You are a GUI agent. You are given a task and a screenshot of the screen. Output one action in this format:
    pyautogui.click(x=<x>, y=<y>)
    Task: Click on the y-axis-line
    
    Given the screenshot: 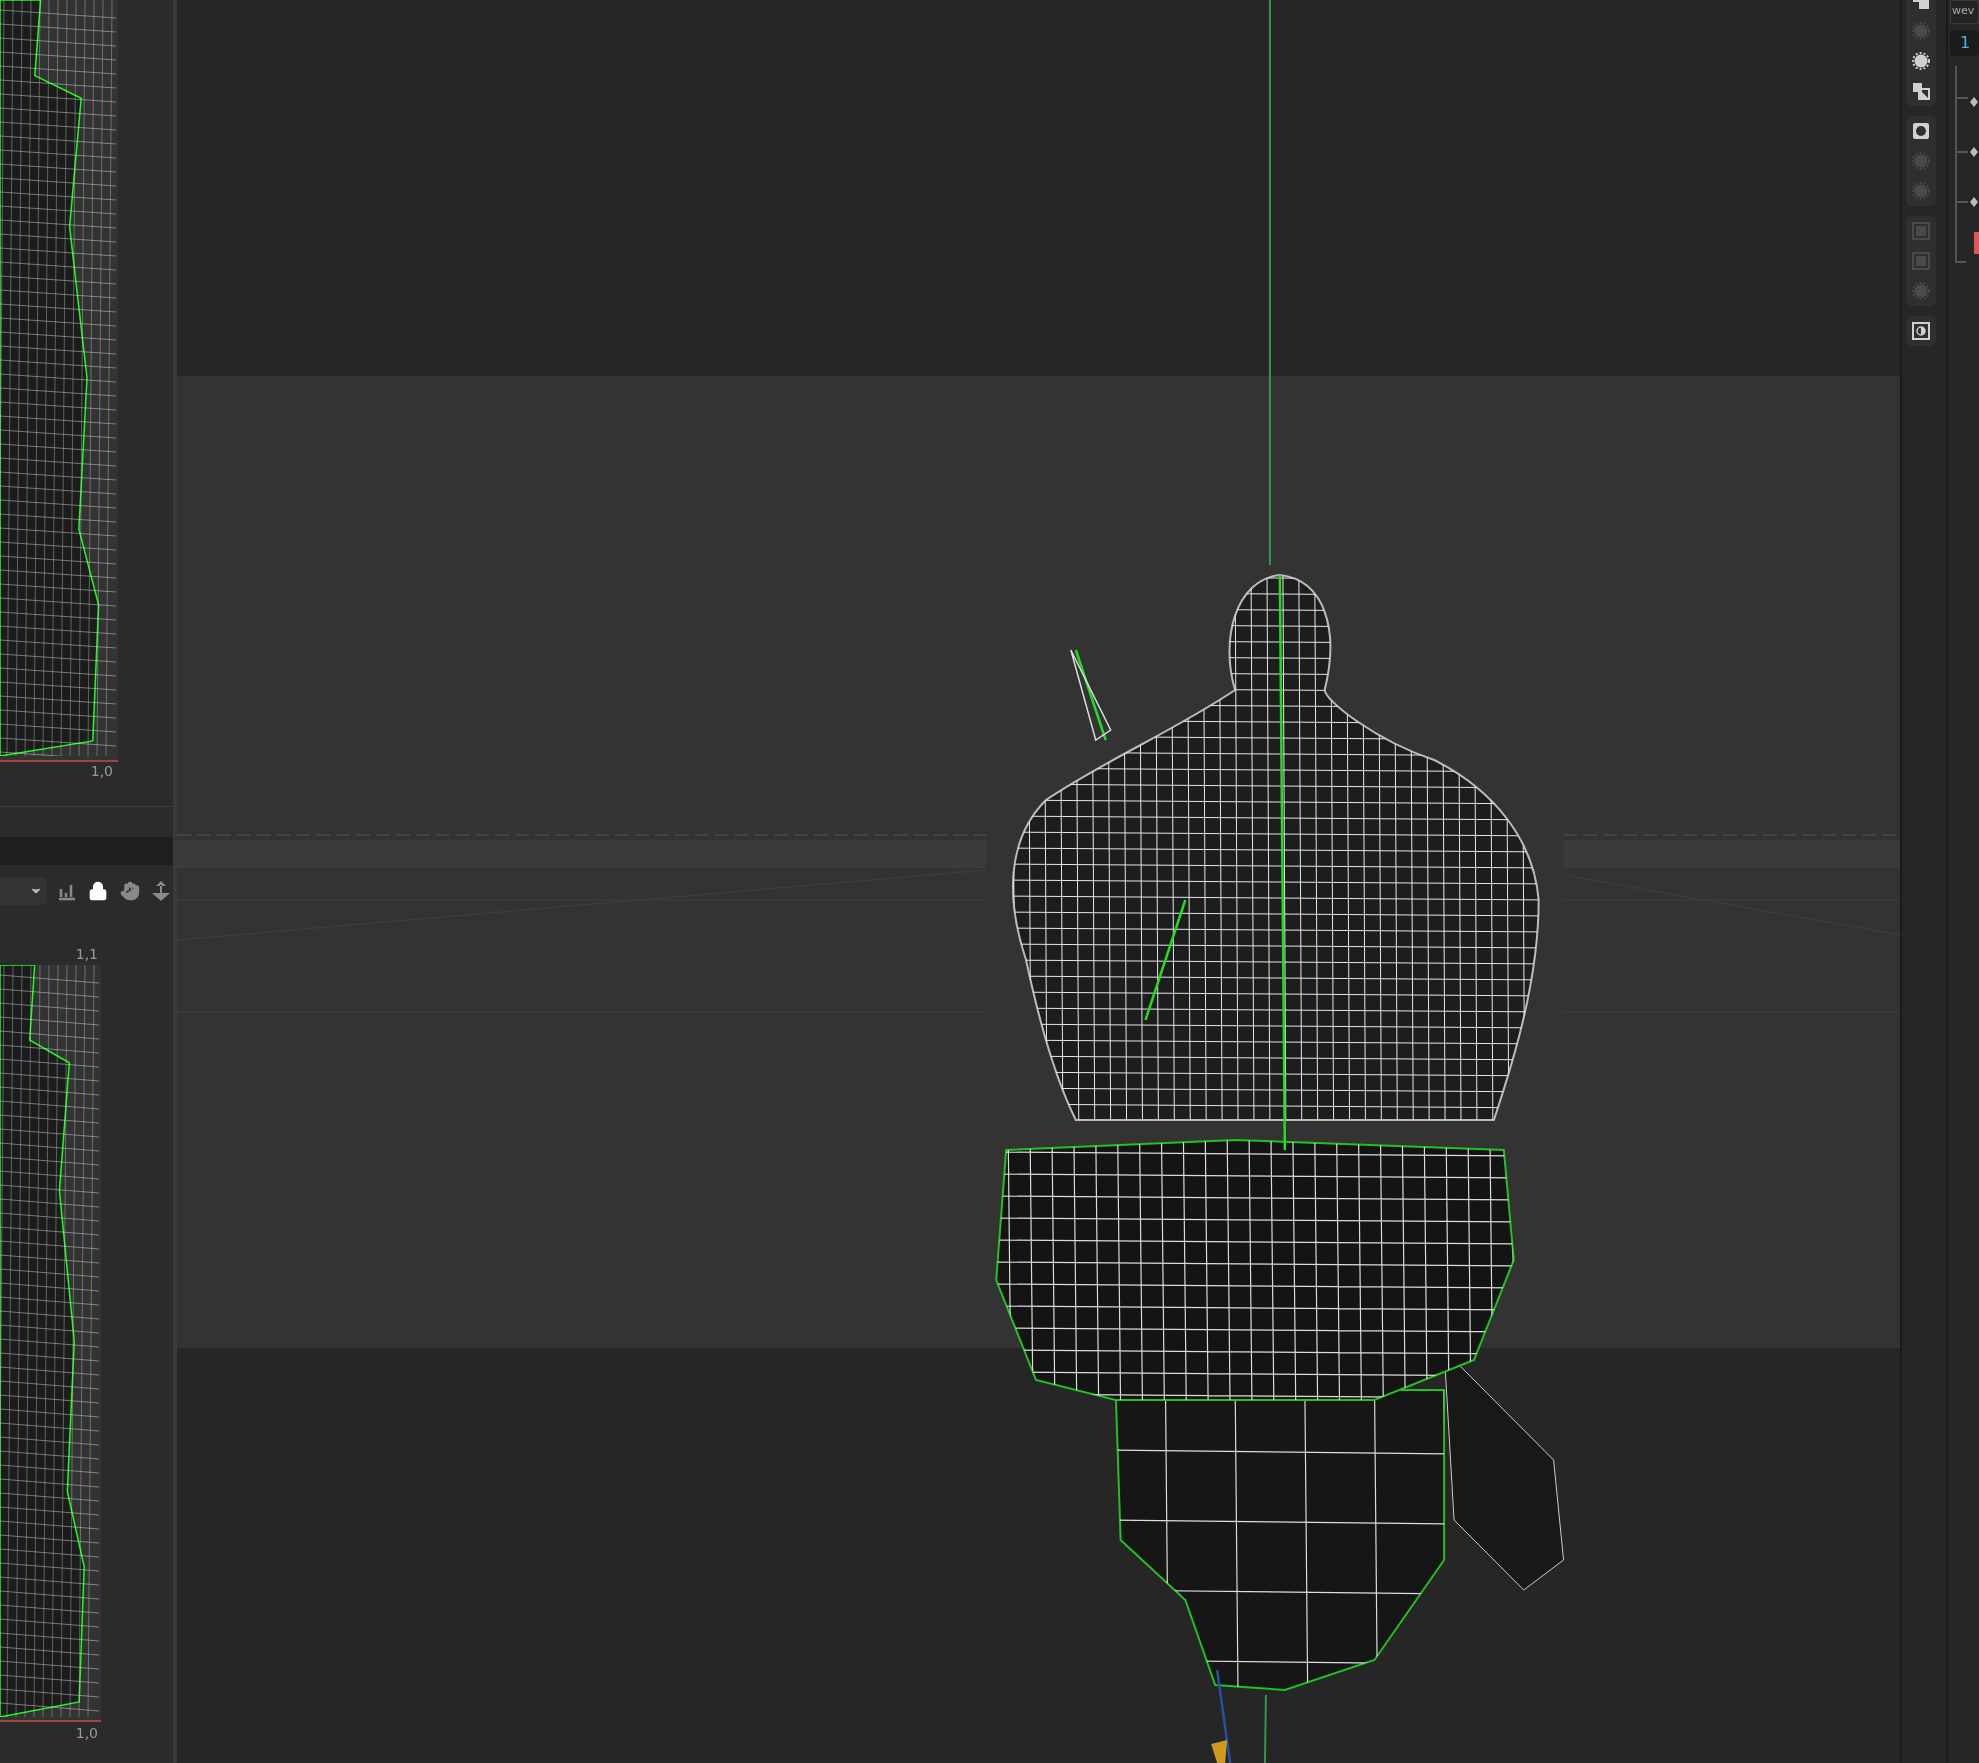 What is the action you would take?
    pyautogui.click(x=1265, y=1728)
    